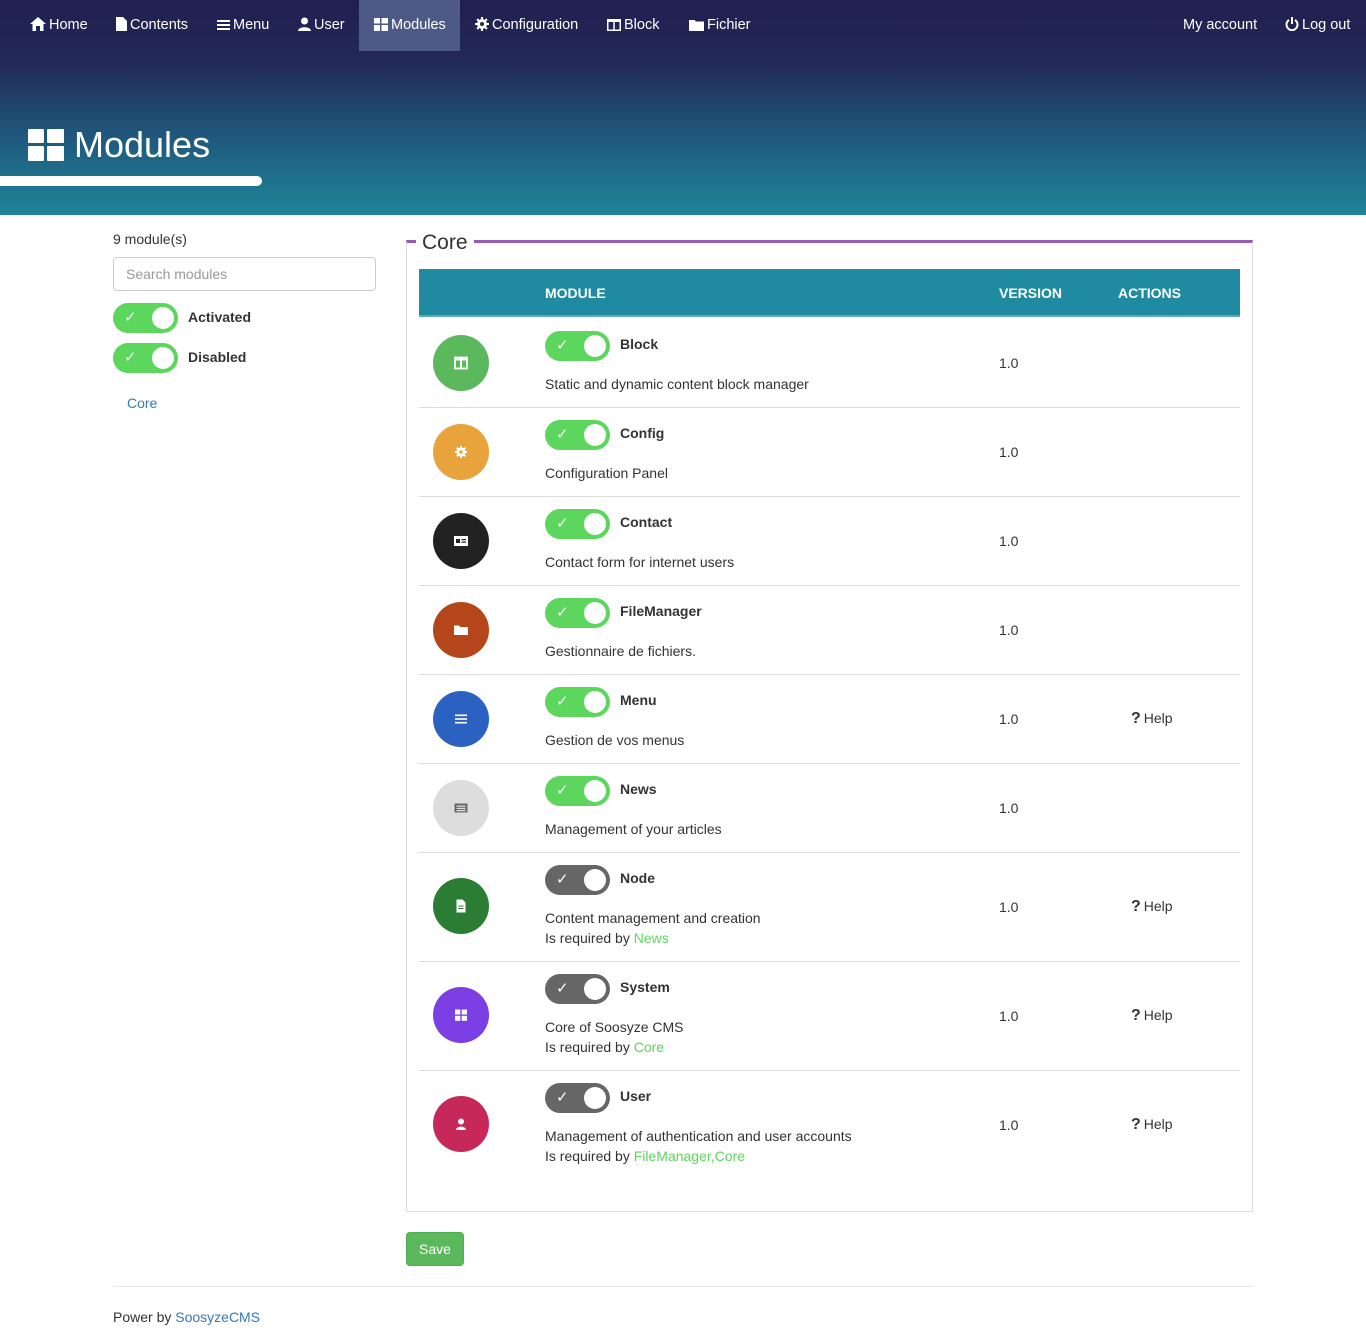 This screenshot has width=1366, height=1337. I want to click on page-title: Modules, so click(119, 145).